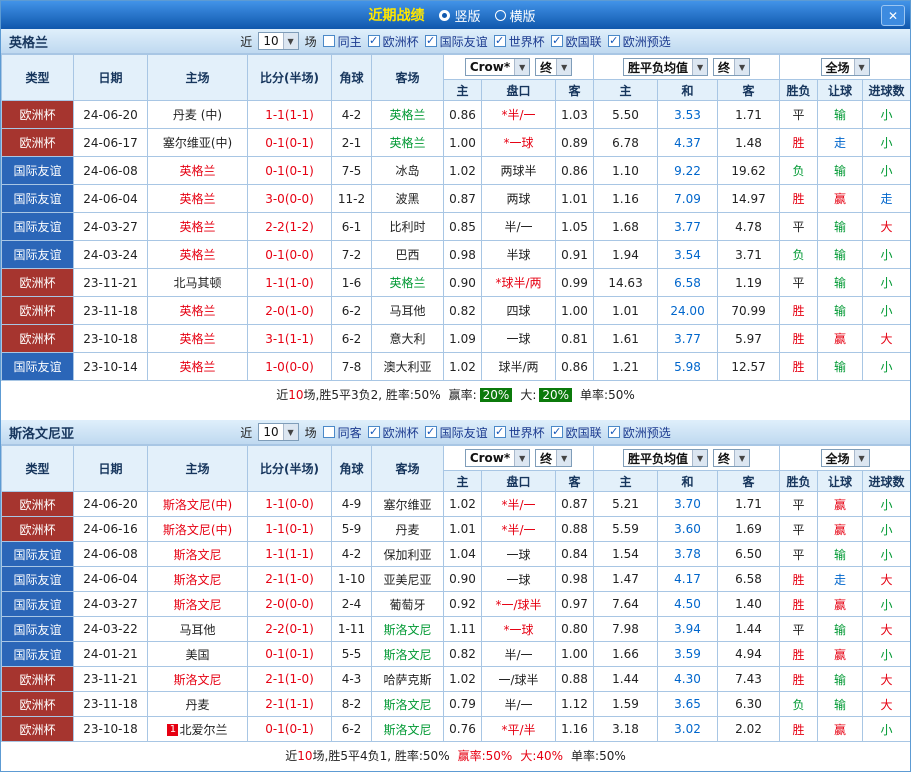 Image resolution: width=911 pixels, height=772 pixels. What do you see at coordinates (351, 604) in the screenshot?
I see `corners: 2-4` at bounding box center [351, 604].